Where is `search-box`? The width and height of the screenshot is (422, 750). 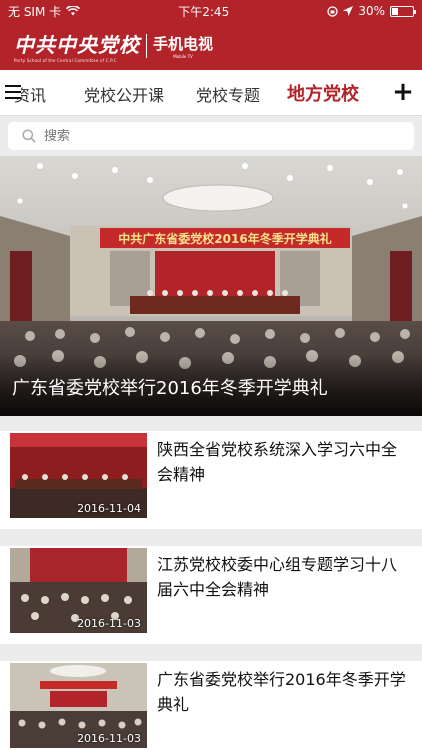 search-box is located at coordinates (211, 136).